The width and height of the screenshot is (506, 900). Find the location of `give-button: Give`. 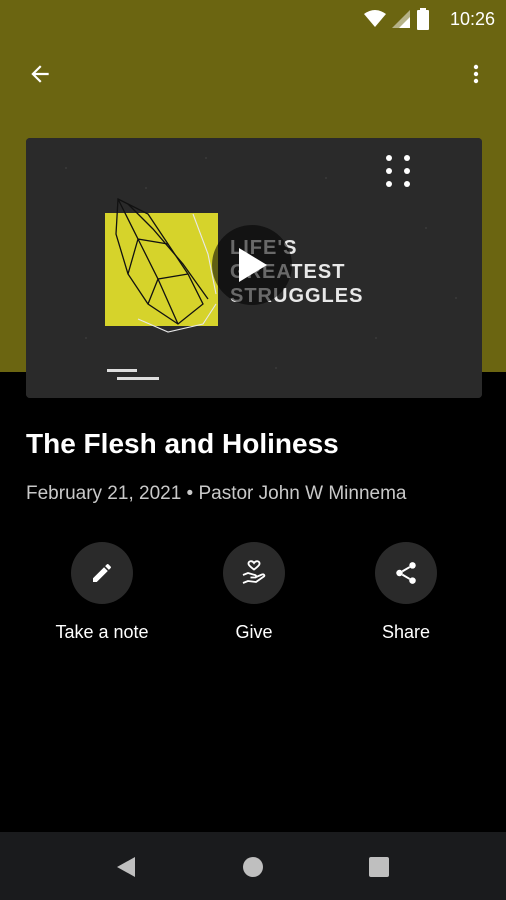

give-button: Give is located at coordinates (254, 592).